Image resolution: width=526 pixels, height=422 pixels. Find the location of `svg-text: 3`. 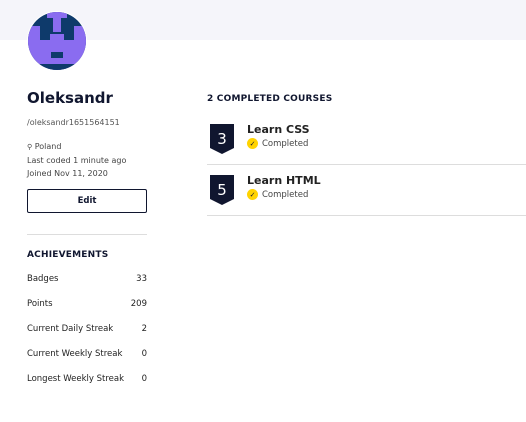

svg-text: 3 is located at coordinates (222, 139).